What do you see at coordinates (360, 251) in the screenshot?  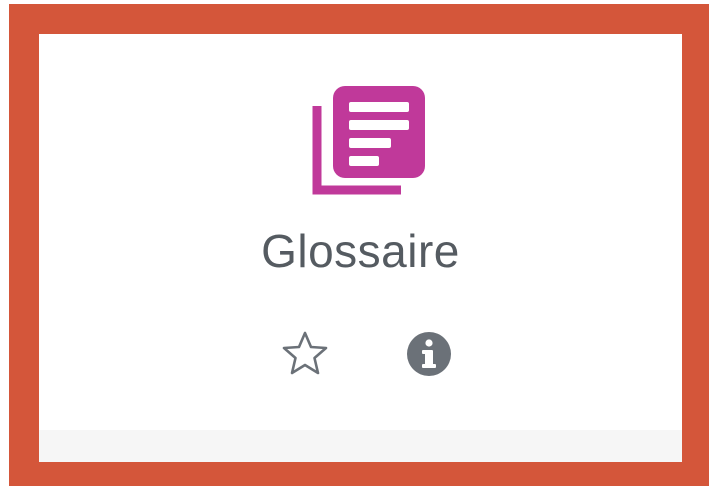 I see `module-name: Glossaire` at bounding box center [360, 251].